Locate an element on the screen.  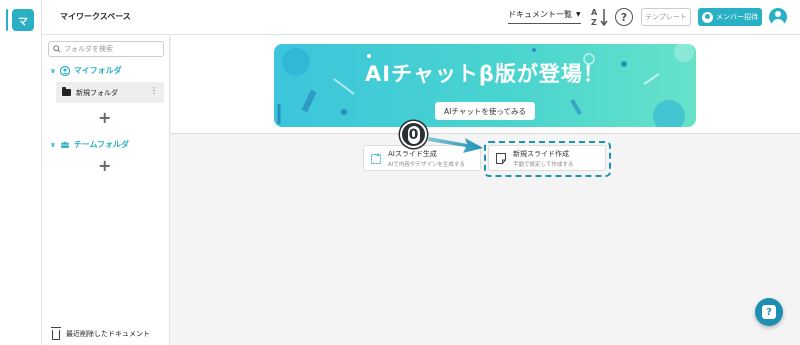
folder-label: 新規フォルダ is located at coordinates (97, 92).